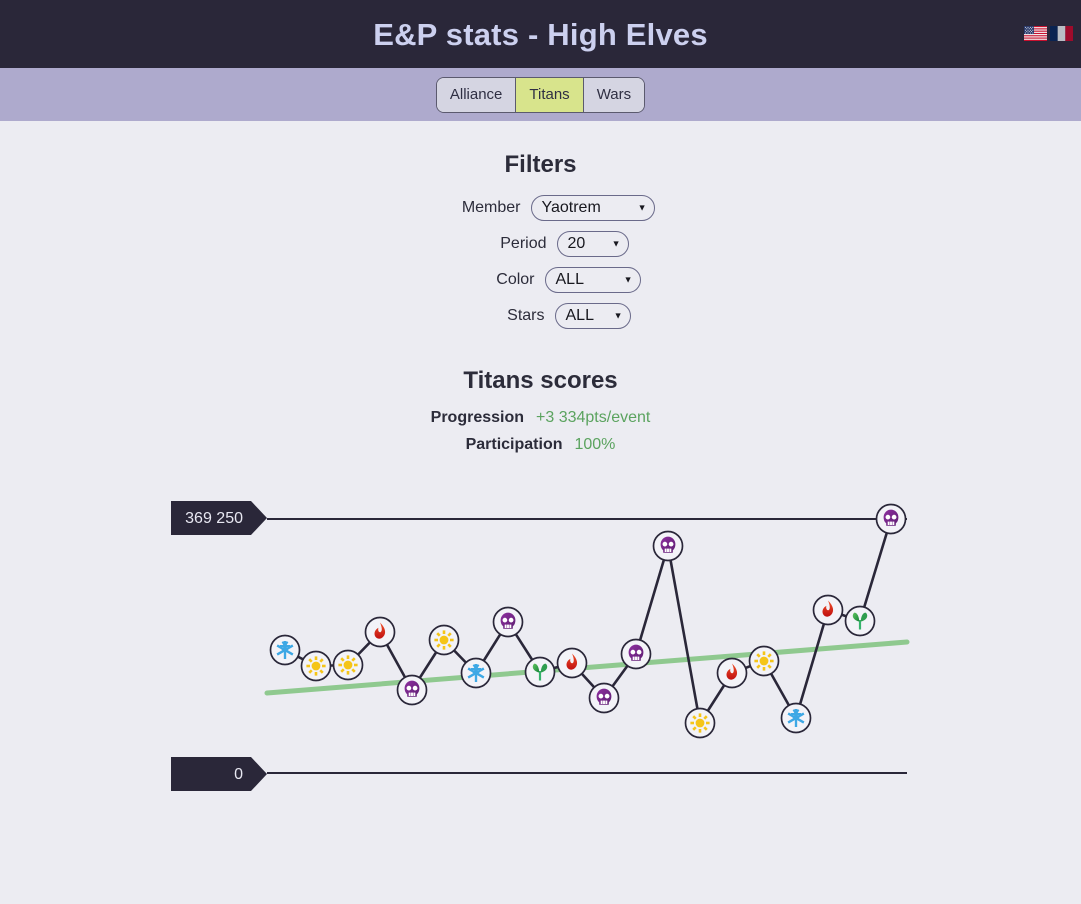 The image size is (1081, 904). I want to click on min-value-label: 0, so click(219, 774).